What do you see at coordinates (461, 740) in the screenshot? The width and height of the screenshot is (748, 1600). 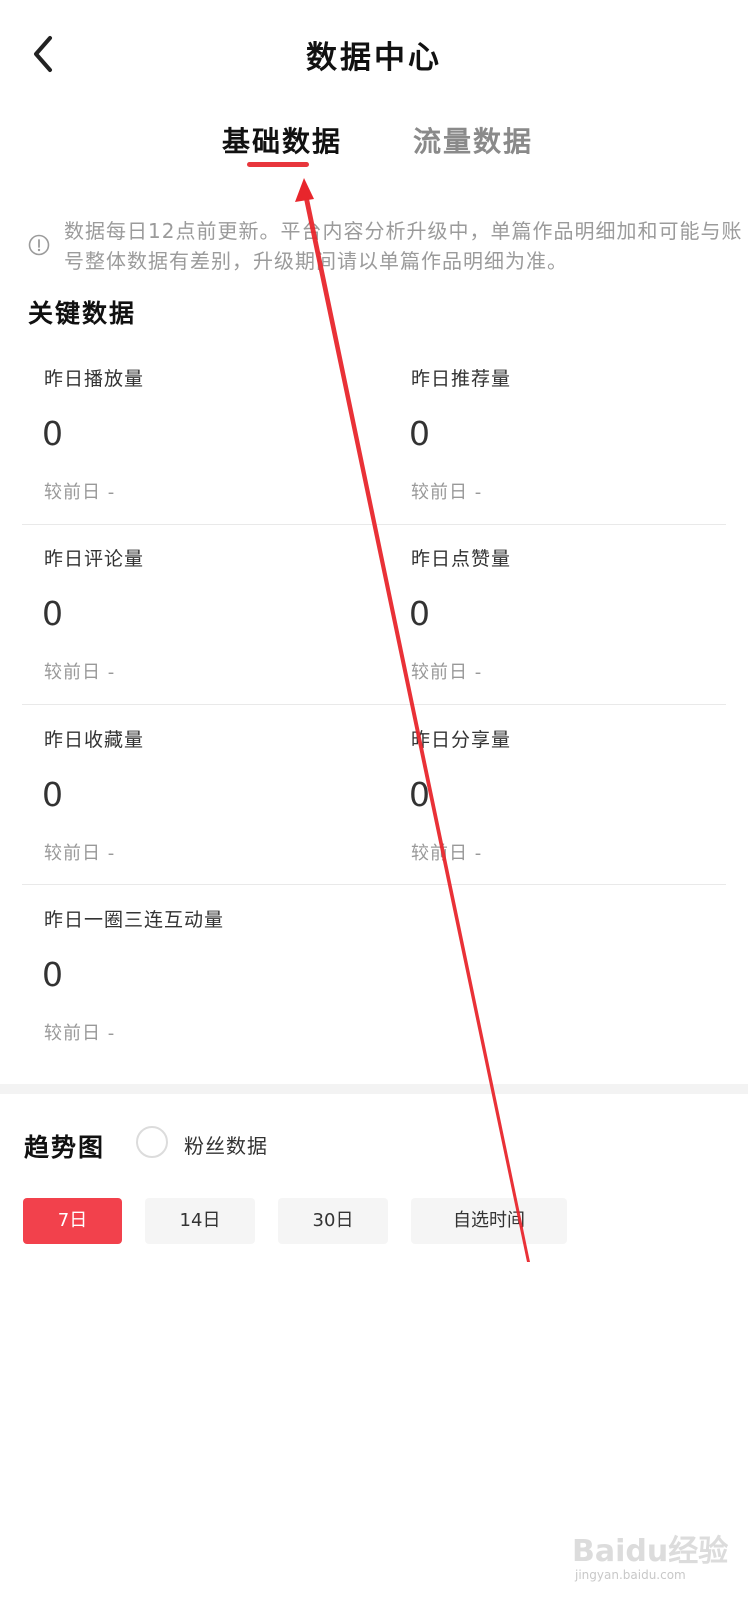 I see `metric-label: 昨日分享量` at bounding box center [461, 740].